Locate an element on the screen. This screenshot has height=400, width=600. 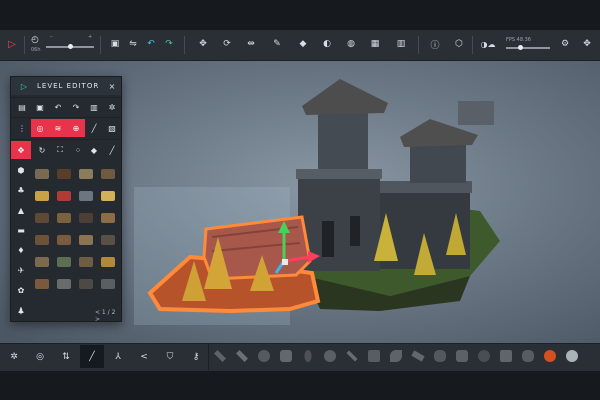
drop-icon: ◆ is located at coordinates (94, 150).